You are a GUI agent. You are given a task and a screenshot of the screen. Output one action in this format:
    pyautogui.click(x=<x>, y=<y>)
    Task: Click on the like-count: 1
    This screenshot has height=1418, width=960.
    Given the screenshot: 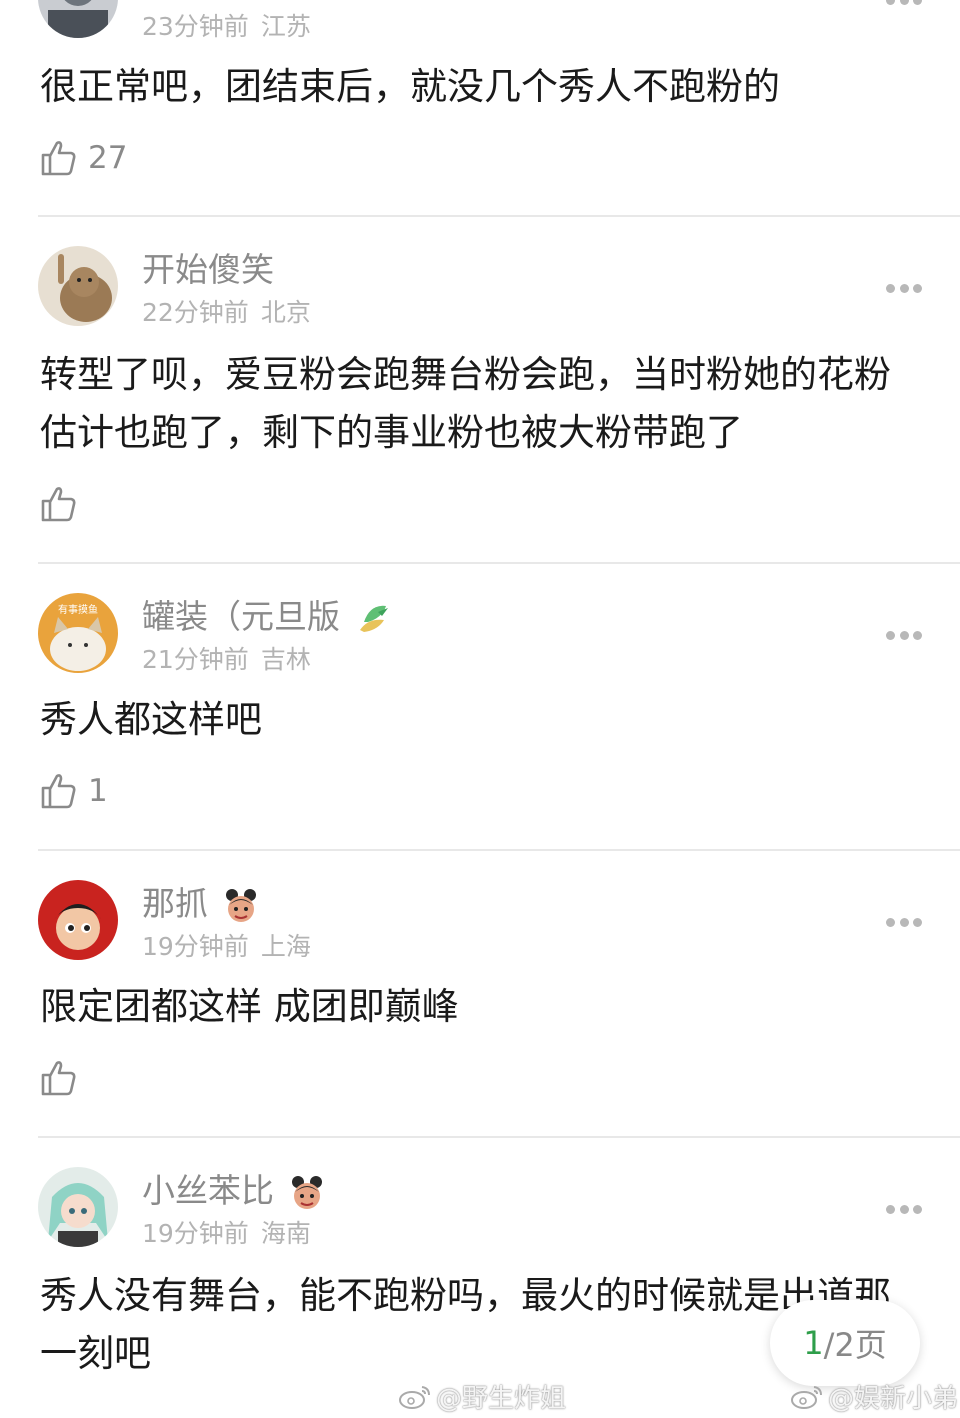 What is the action you would take?
    pyautogui.click(x=98, y=791)
    